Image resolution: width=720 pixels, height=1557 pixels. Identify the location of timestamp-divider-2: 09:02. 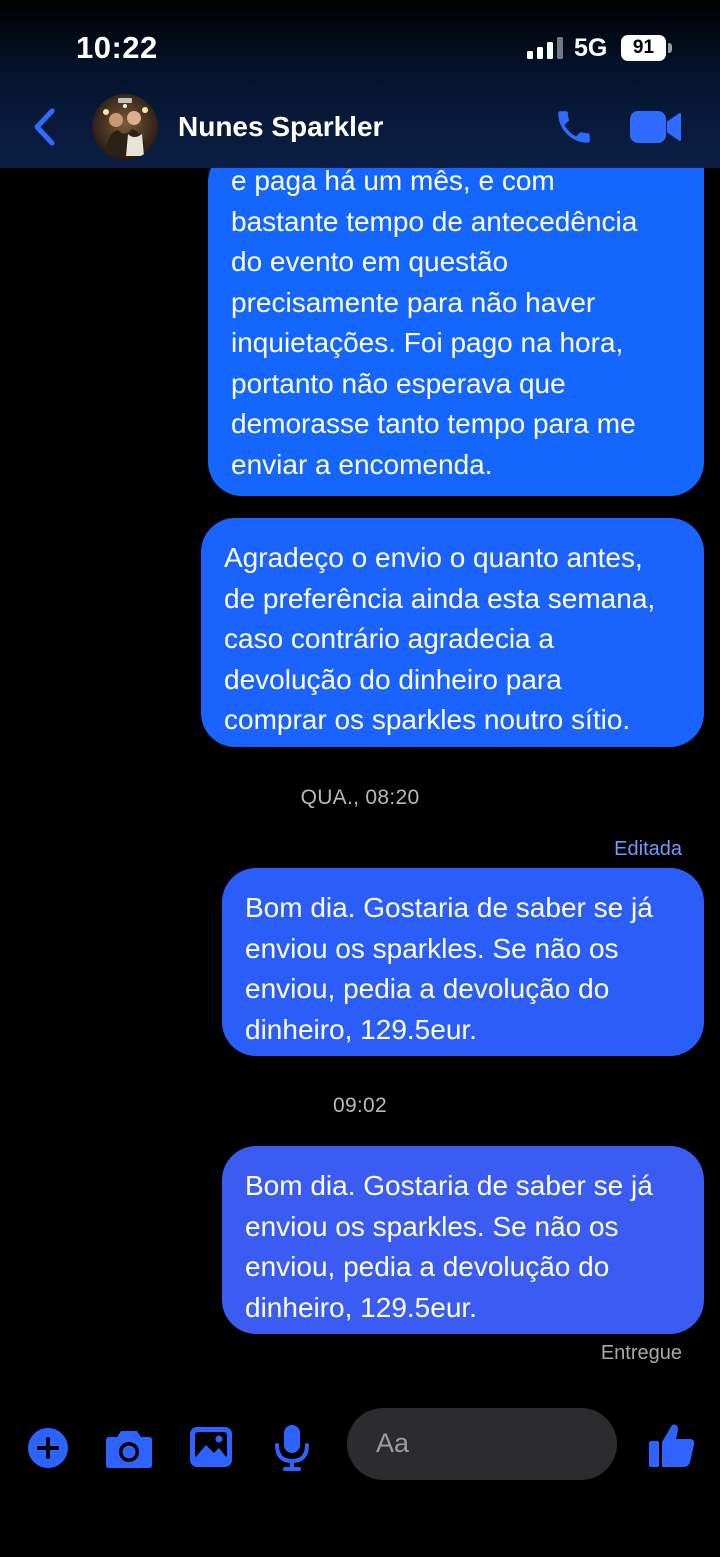
(360, 1105).